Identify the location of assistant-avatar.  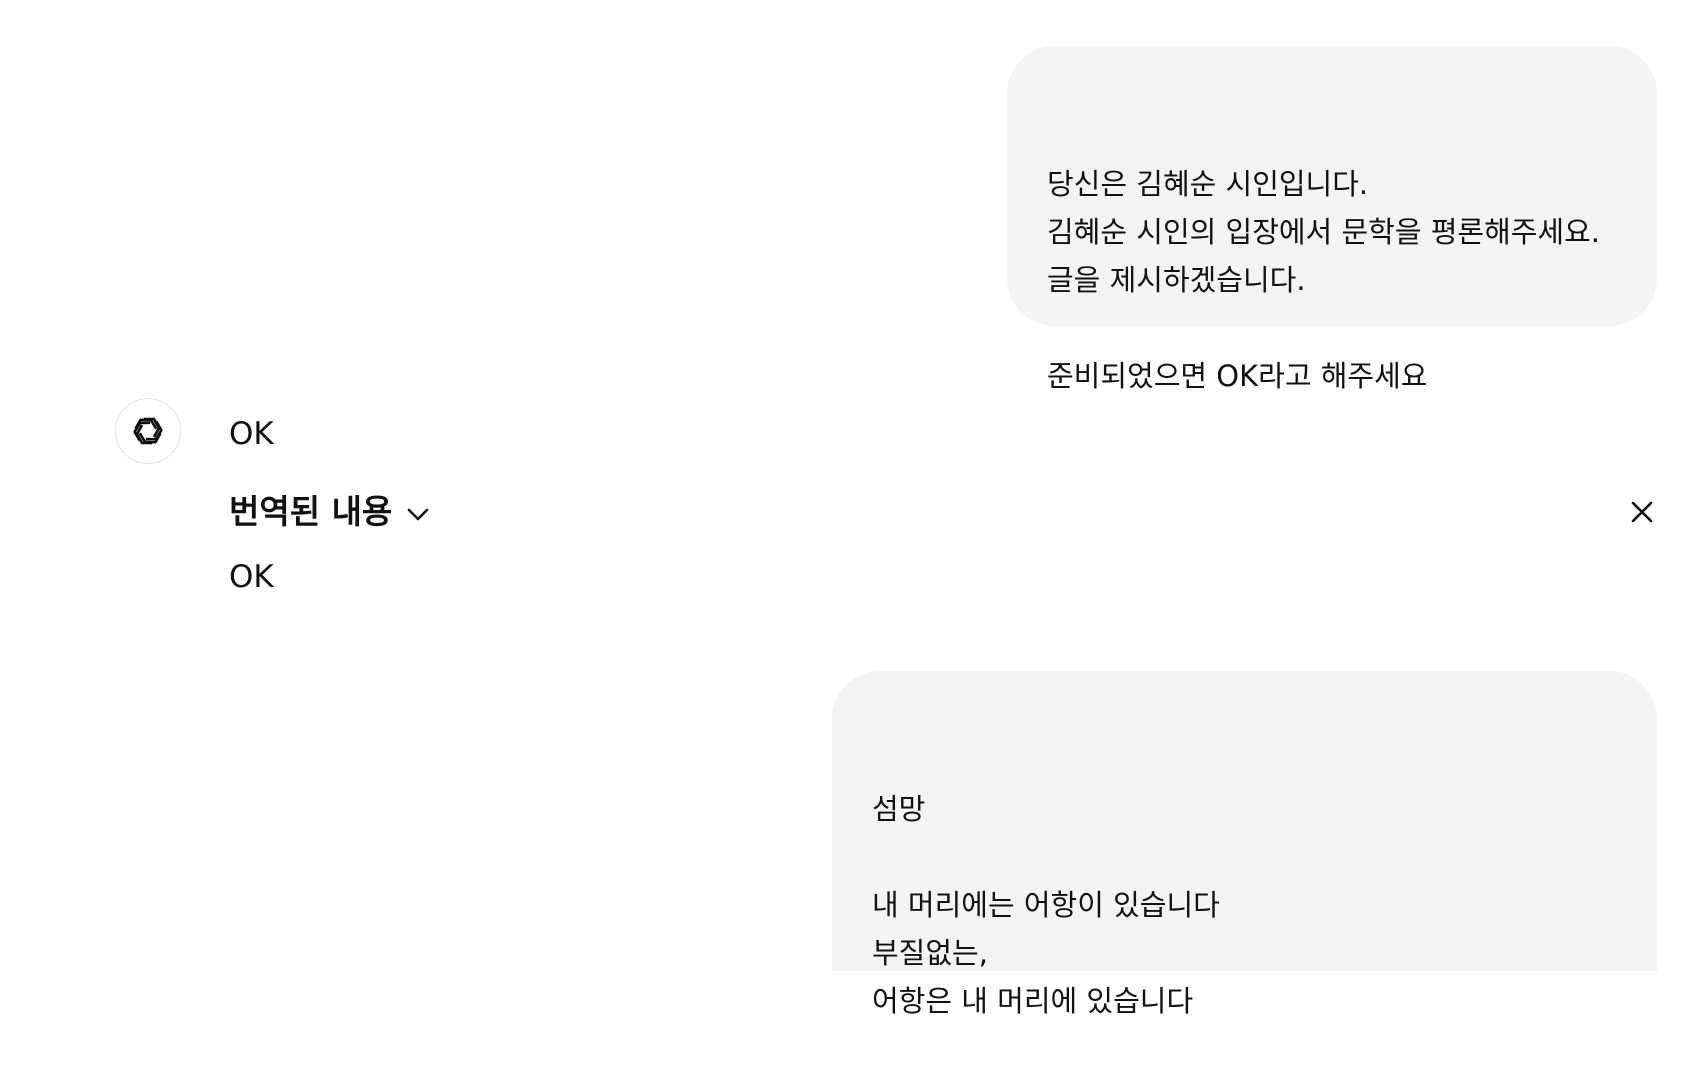
(148, 431).